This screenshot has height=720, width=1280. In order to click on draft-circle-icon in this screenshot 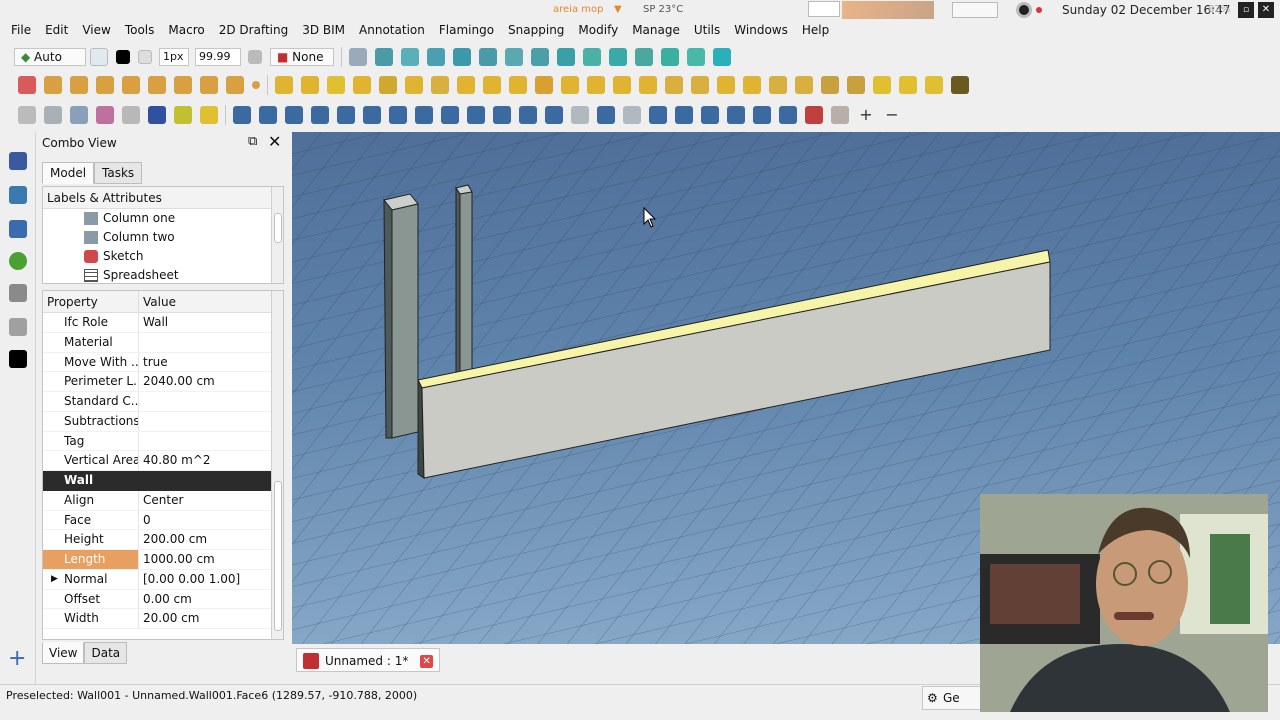, I will do `click(79, 85)`.